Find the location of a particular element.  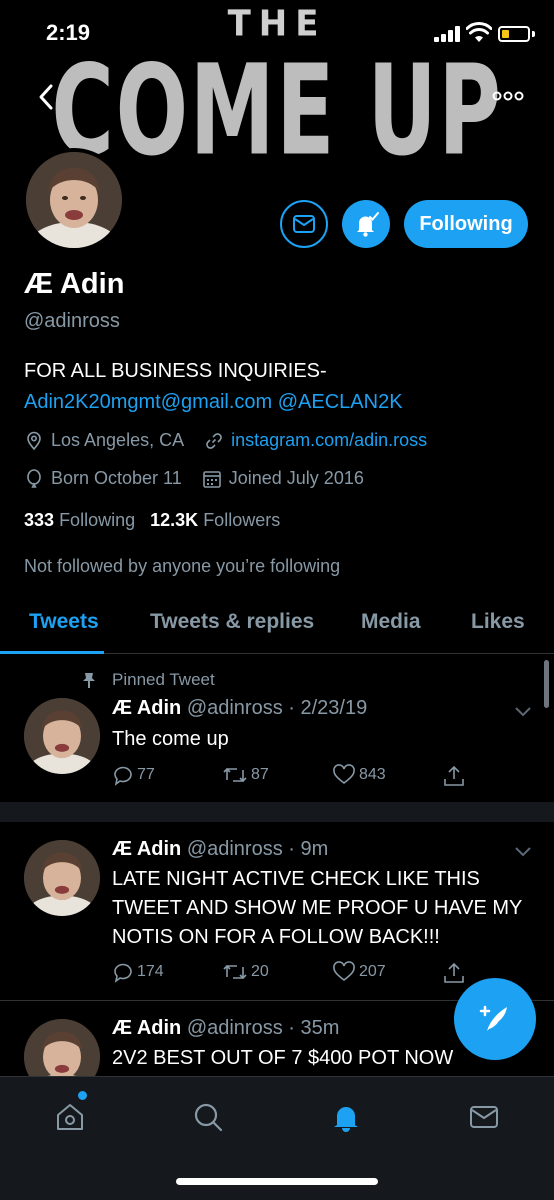

retweet-button: 20 is located at coordinates (245, 972).